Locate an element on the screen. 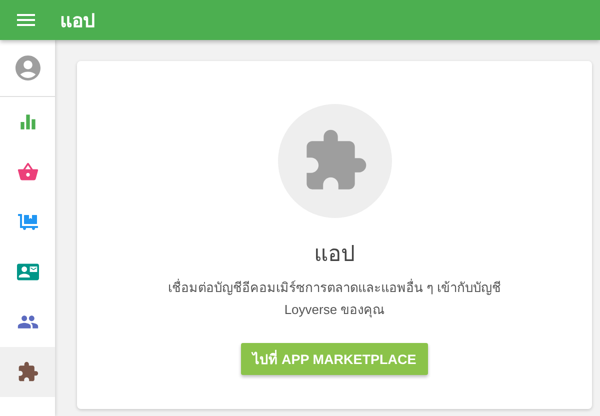 The width and height of the screenshot is (600, 416). card-description: เชื่อมต่อบัญชีอีคอมเมิร์ซการตลาดและแอพอื่น ๆ เข้ากับบัญชี Loyverse ของคุณ is located at coordinates (334, 299).